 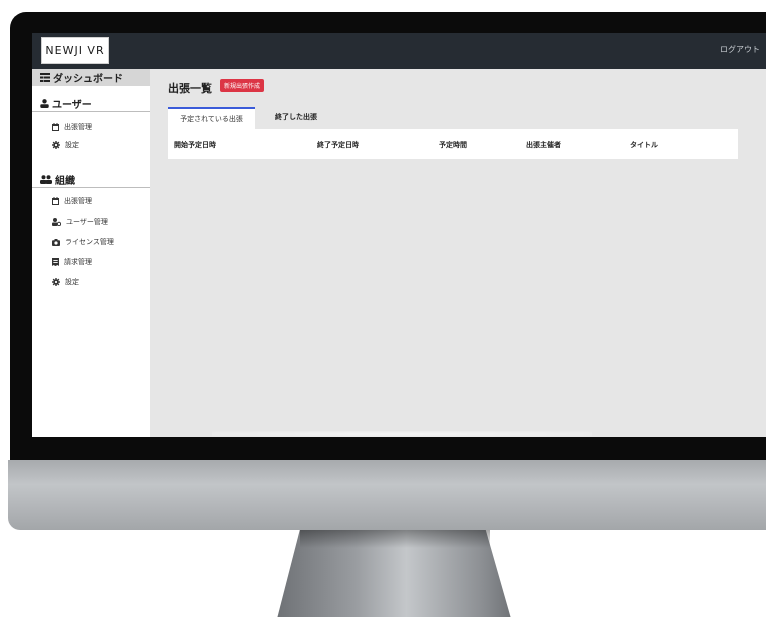 I want to click on sidebar-item-dashboard: ダッシュボード, so click(x=91, y=77).